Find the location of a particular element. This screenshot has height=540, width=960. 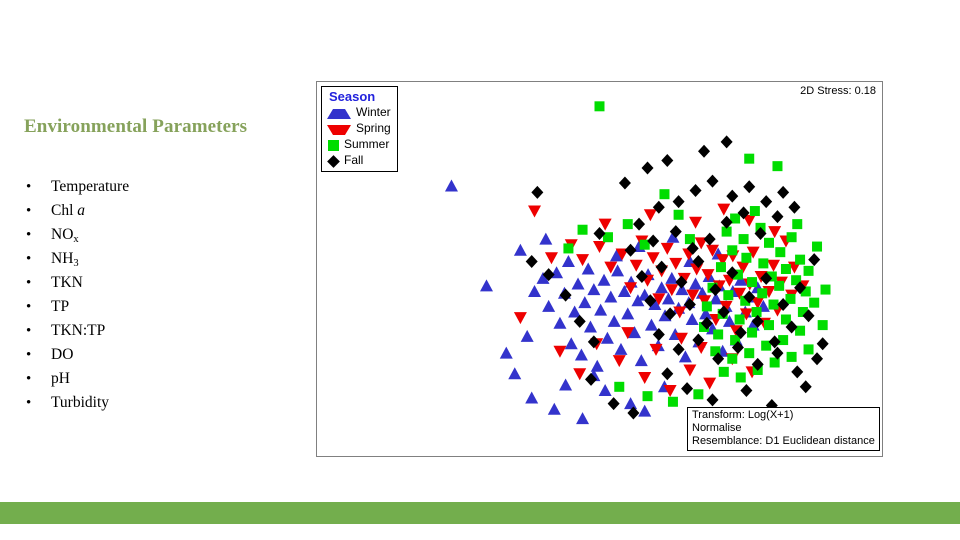

list-item-tkn-tp: • TKN:TP is located at coordinates (76, 331).